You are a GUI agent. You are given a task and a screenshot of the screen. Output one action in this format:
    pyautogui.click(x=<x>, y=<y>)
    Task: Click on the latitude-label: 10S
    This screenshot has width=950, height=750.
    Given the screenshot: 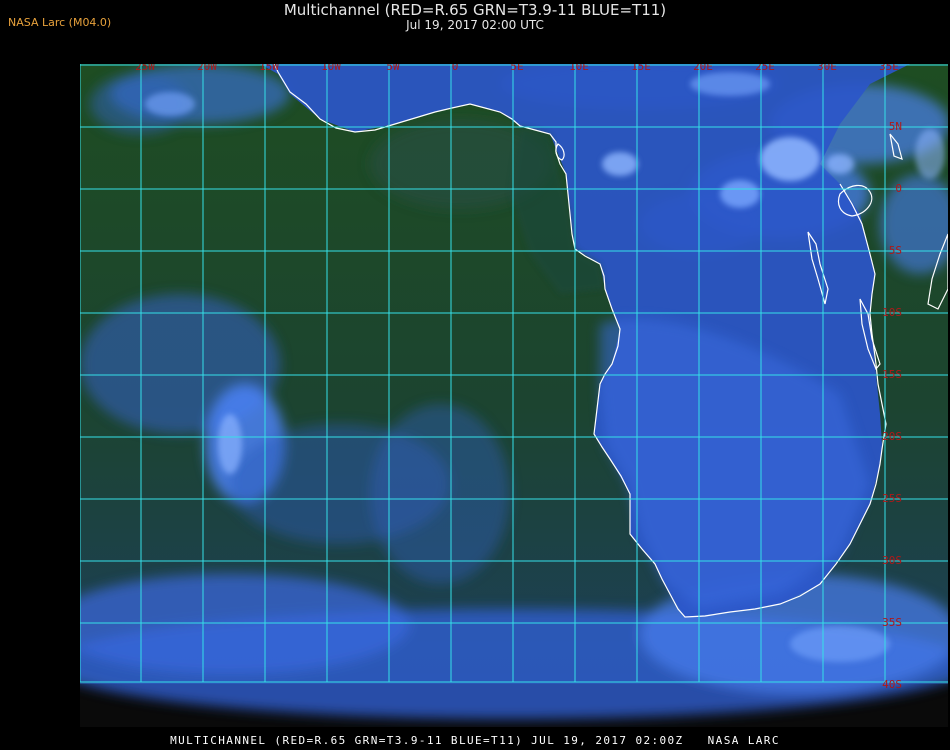 What is the action you would take?
    pyautogui.click(x=892, y=312)
    